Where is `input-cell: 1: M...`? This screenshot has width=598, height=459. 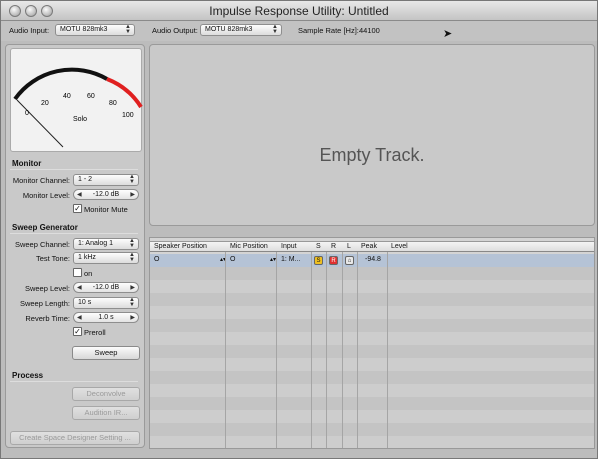 input-cell: 1: M... is located at coordinates (290, 259).